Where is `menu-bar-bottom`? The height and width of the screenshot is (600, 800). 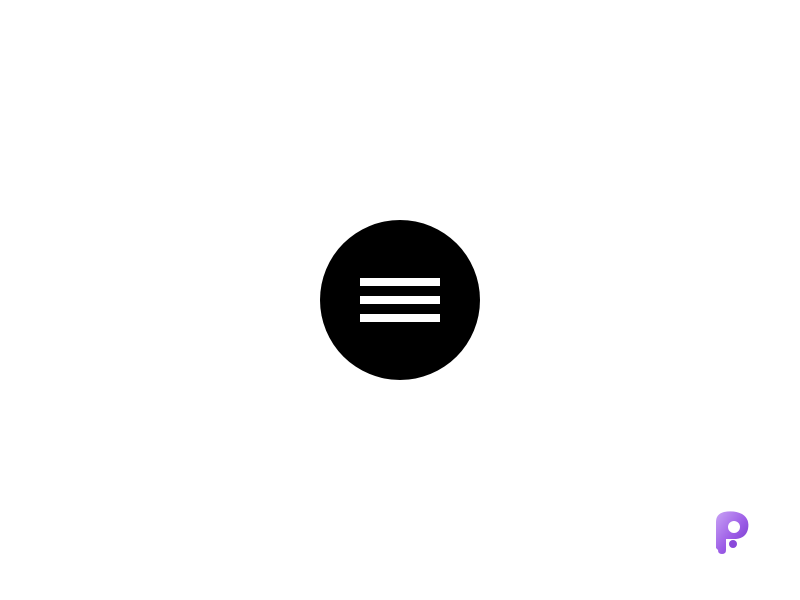 menu-bar-bottom is located at coordinates (400, 318).